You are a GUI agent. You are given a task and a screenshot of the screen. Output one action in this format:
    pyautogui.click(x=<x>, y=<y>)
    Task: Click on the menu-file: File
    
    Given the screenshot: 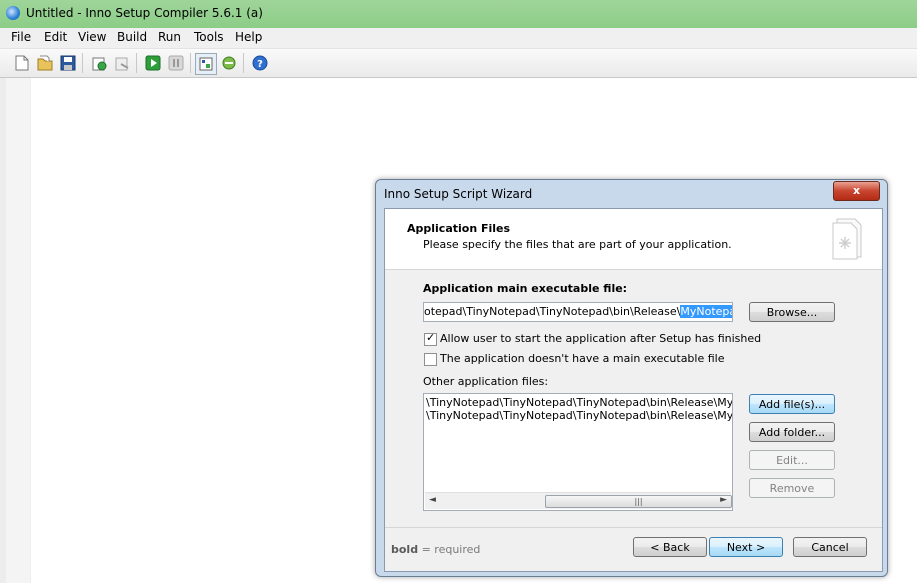 What is the action you would take?
    pyautogui.click(x=21, y=37)
    